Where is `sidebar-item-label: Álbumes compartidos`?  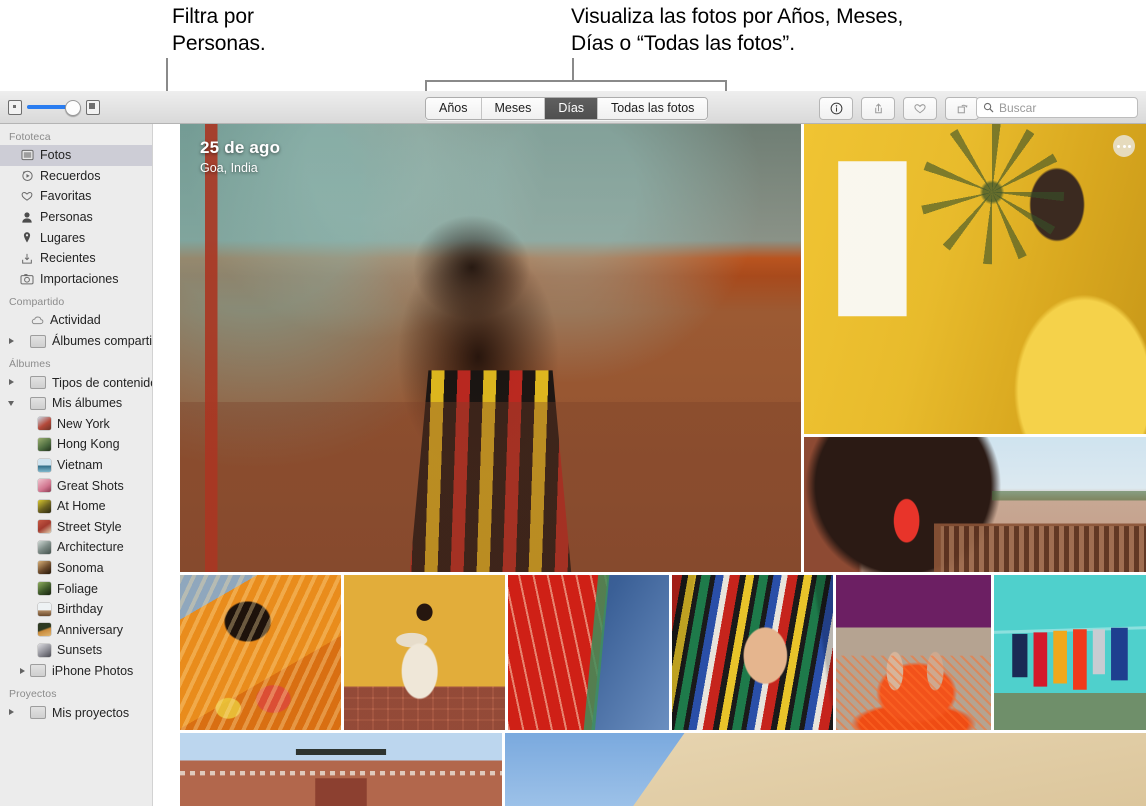 sidebar-item-label: Álbumes compartidos is located at coordinates (102, 341).